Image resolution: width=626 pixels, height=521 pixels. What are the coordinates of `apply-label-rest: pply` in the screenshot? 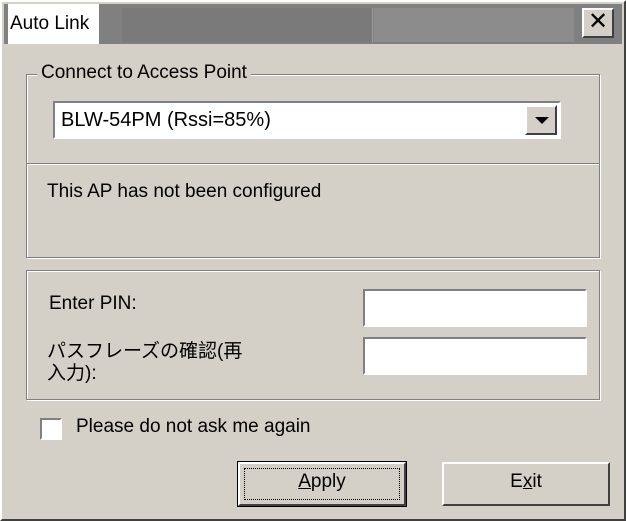 It's located at (328, 481).